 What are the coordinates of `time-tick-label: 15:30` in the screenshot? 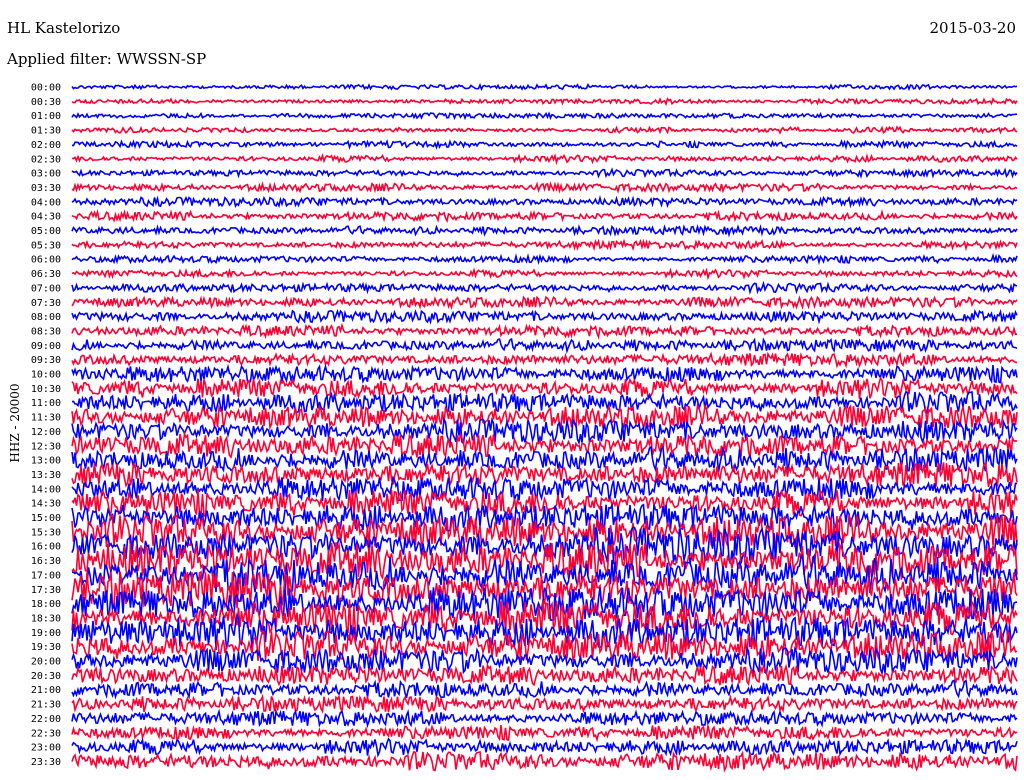 It's located at (46, 532).